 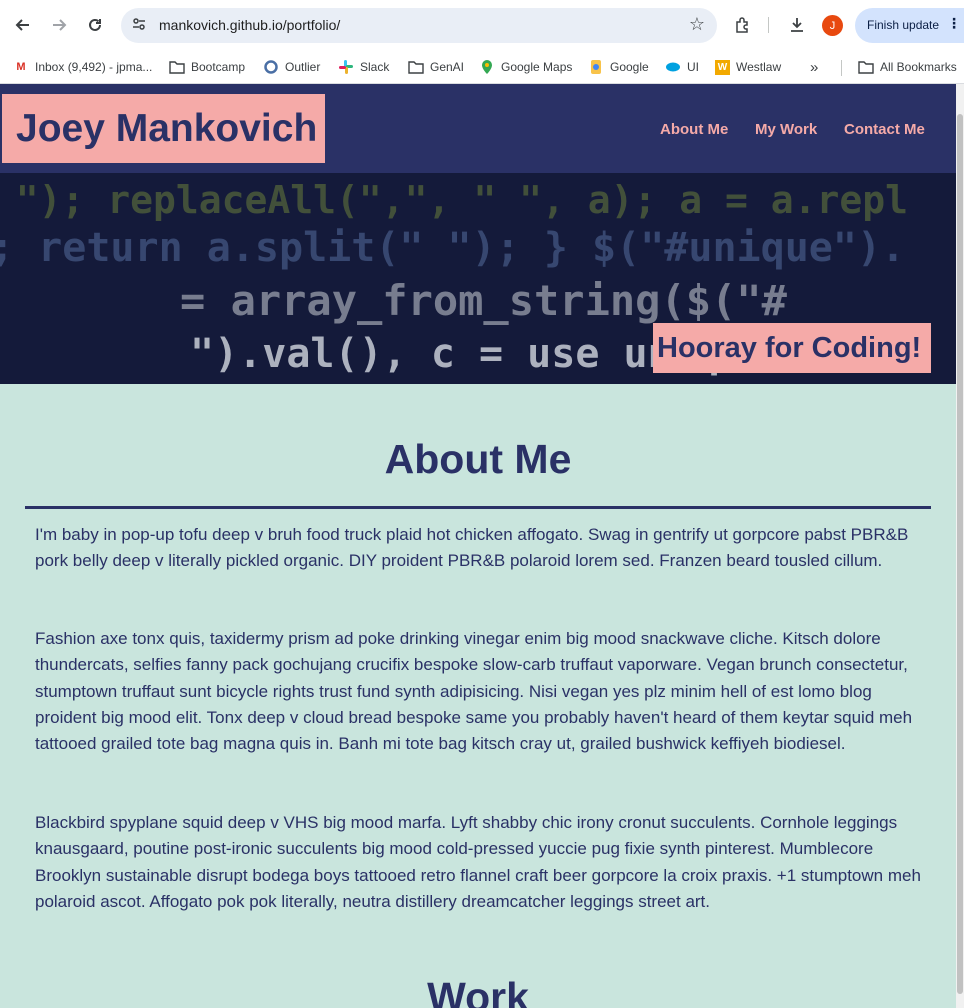 I want to click on salesforce-icon, so click(x=673, y=67).